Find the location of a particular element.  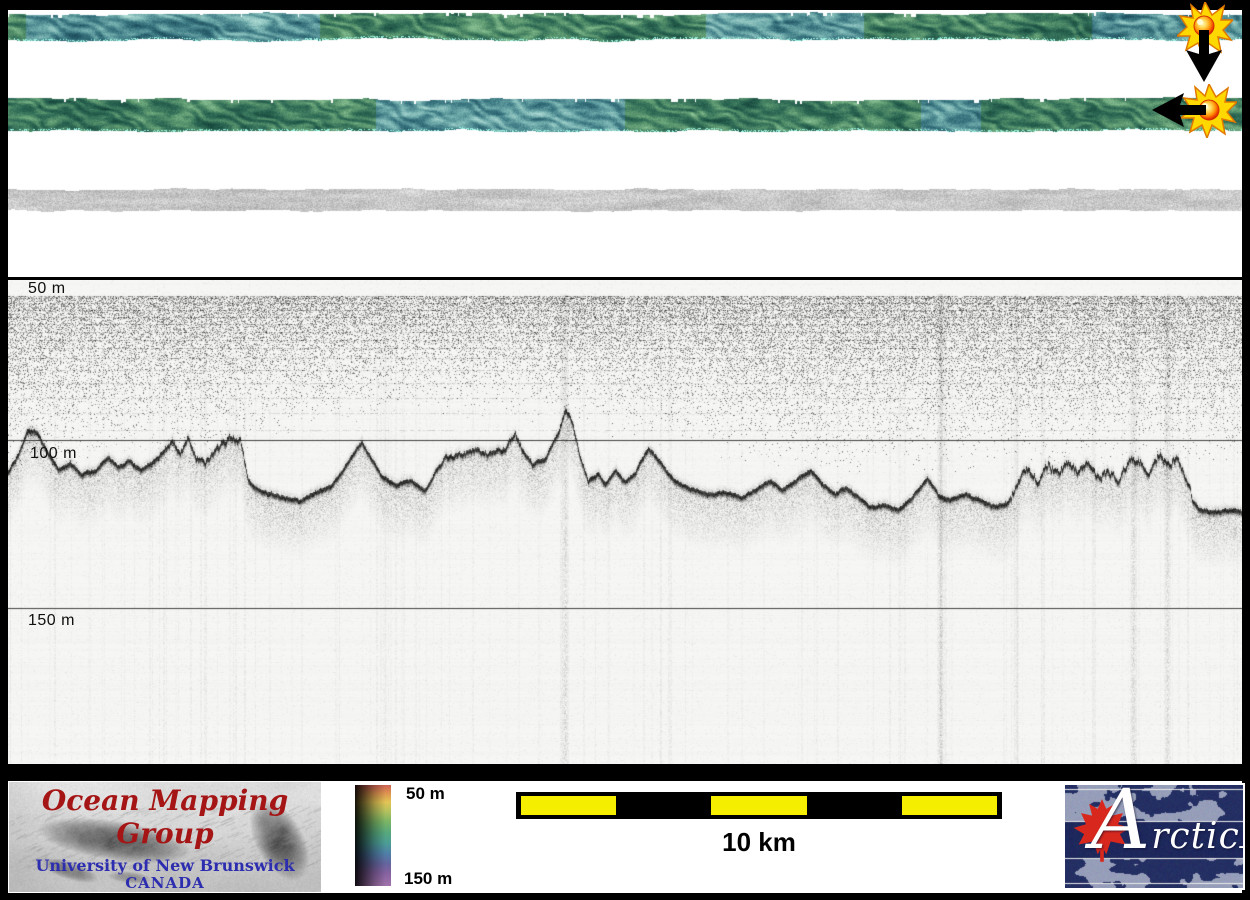

scale-bar-label: 10 km is located at coordinates (759, 842).